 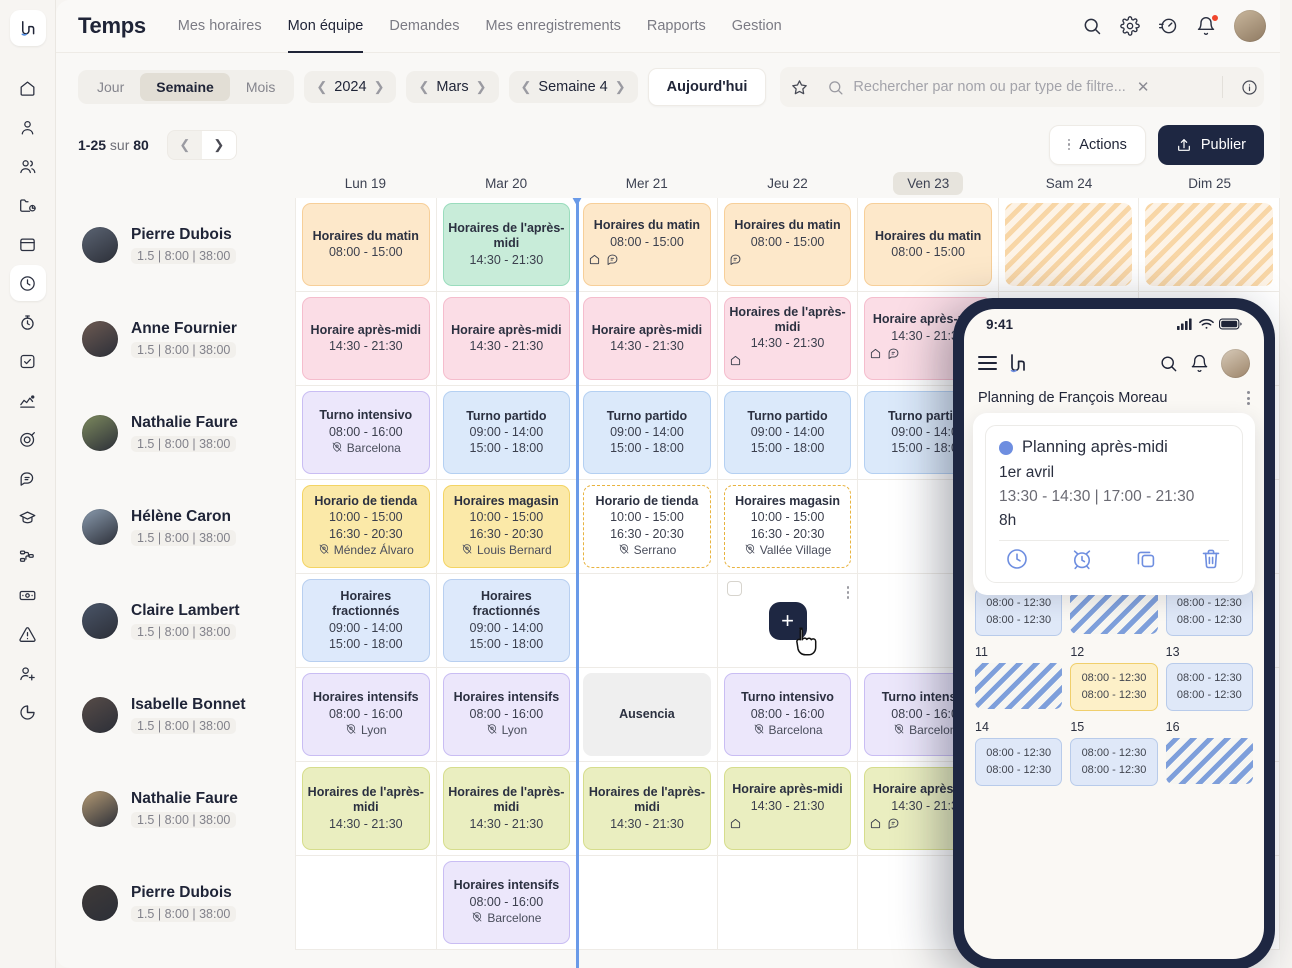 I want to click on mini-cal-cell: 11, so click(x=1019, y=678).